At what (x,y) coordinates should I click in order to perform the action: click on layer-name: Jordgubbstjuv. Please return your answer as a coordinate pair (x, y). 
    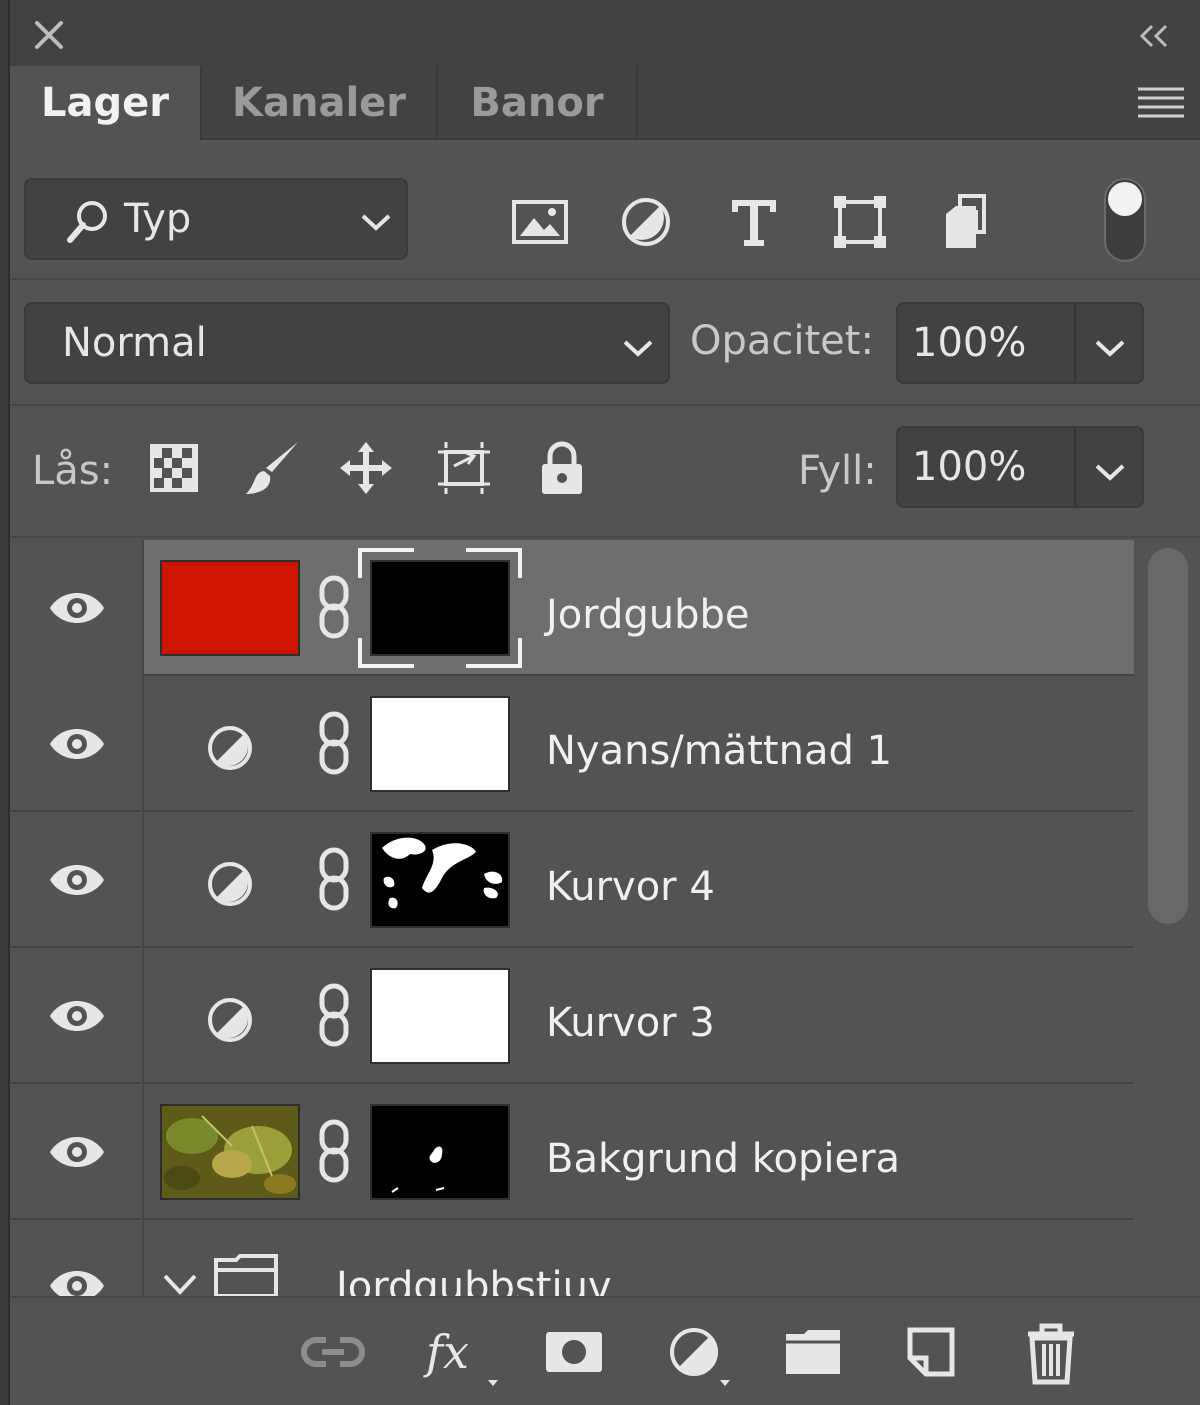
    Looking at the image, I should click on (474, 1281).